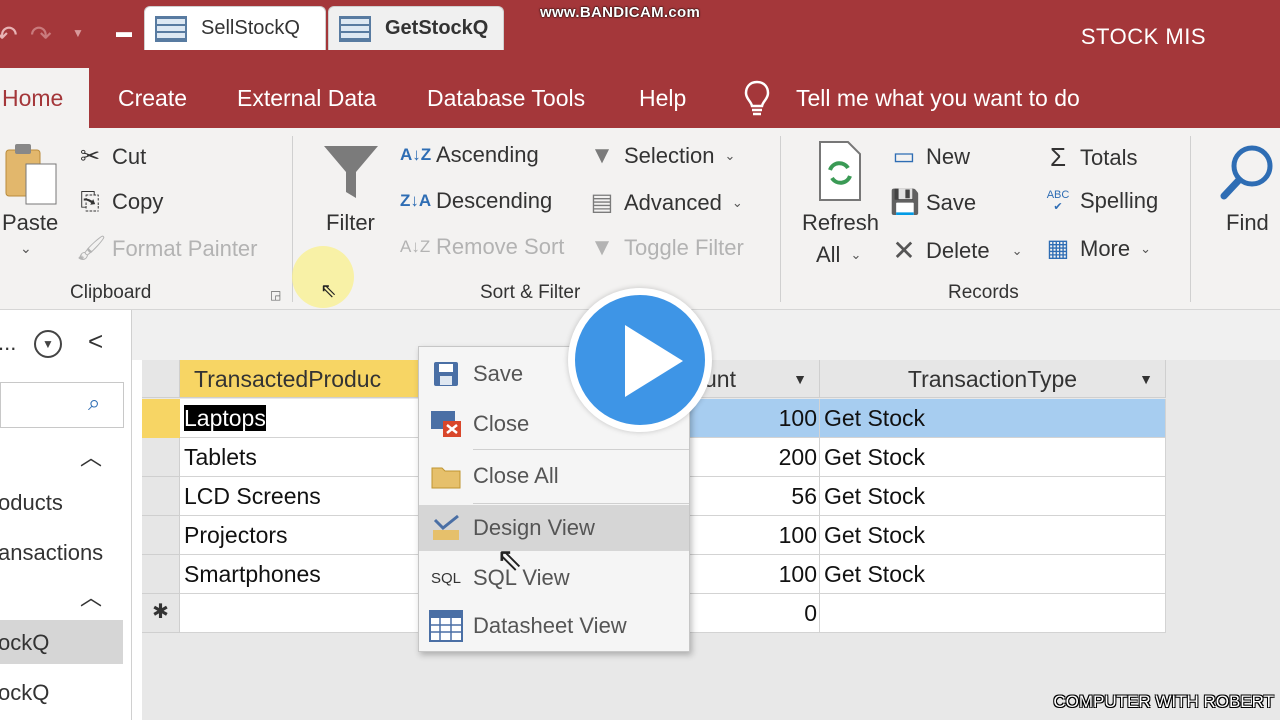 This screenshot has width=1280, height=720. I want to click on select-all-corner, so click(161, 379).